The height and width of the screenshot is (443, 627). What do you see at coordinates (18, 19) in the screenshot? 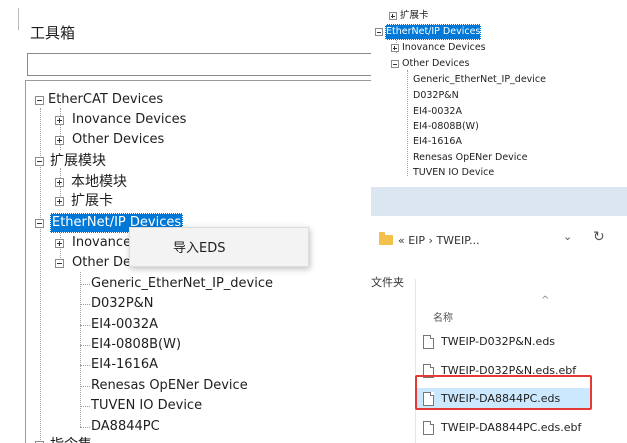
I see `panel-edge` at bounding box center [18, 19].